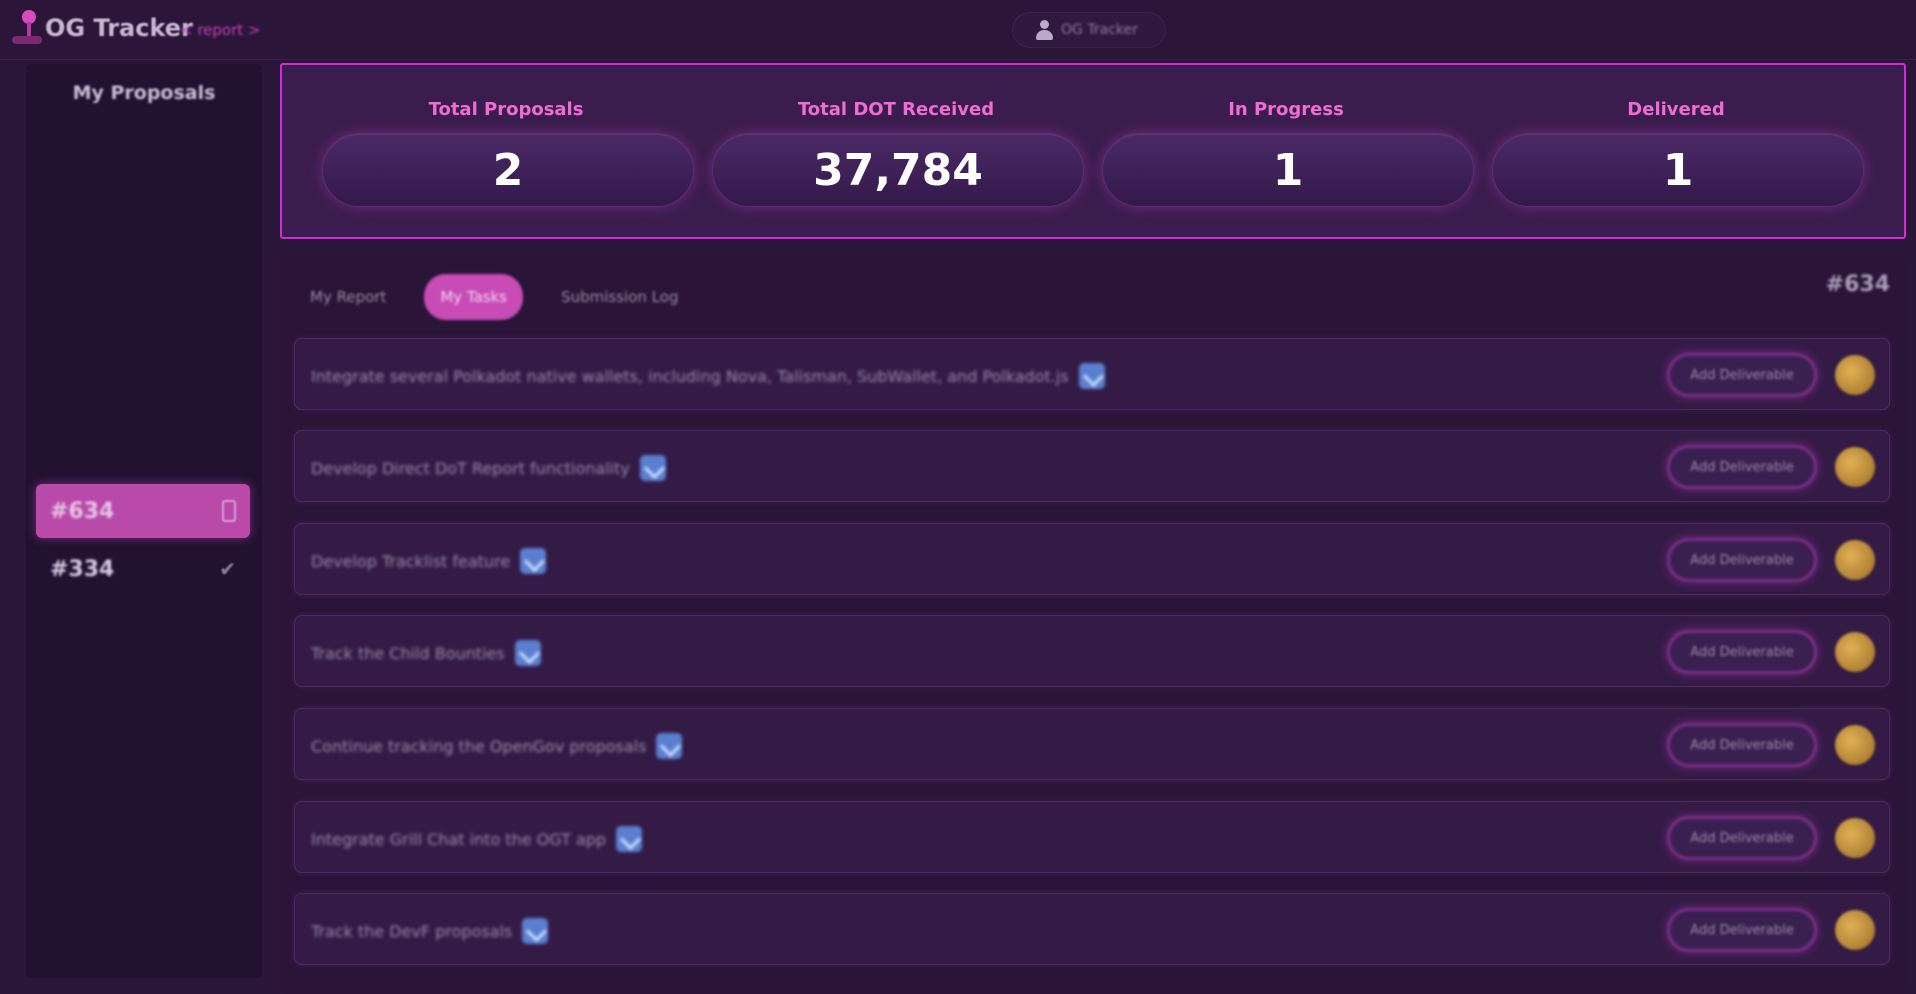  What do you see at coordinates (470, 468) in the screenshot?
I see `task-title: Develop Direct DoT Report functionality` at bounding box center [470, 468].